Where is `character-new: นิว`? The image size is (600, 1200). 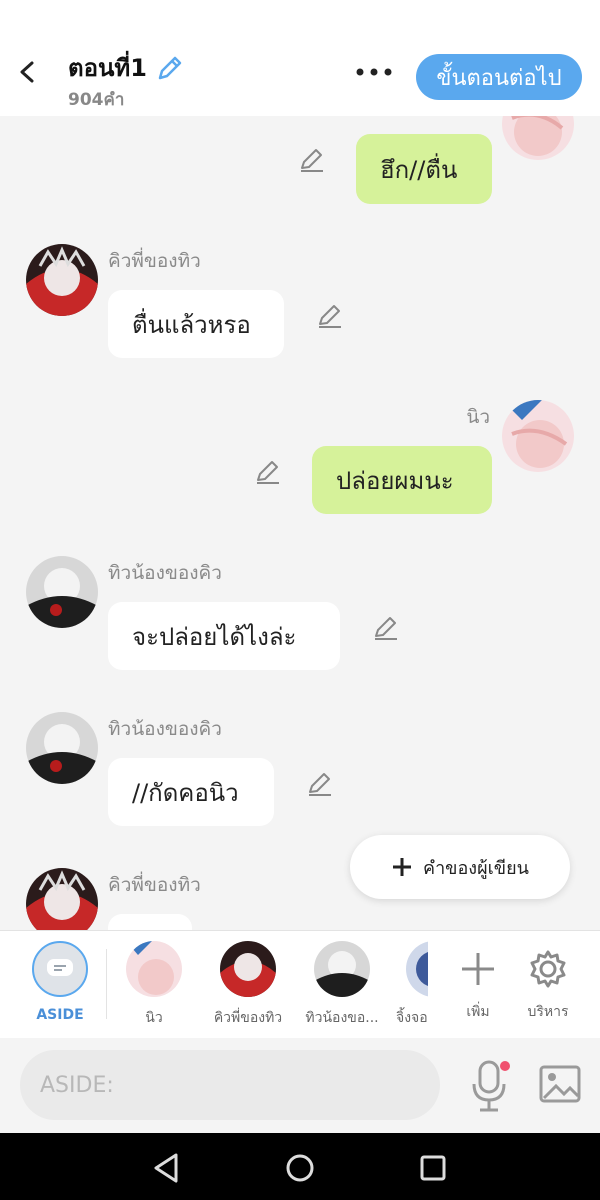 character-new: นิว is located at coordinates (154, 988).